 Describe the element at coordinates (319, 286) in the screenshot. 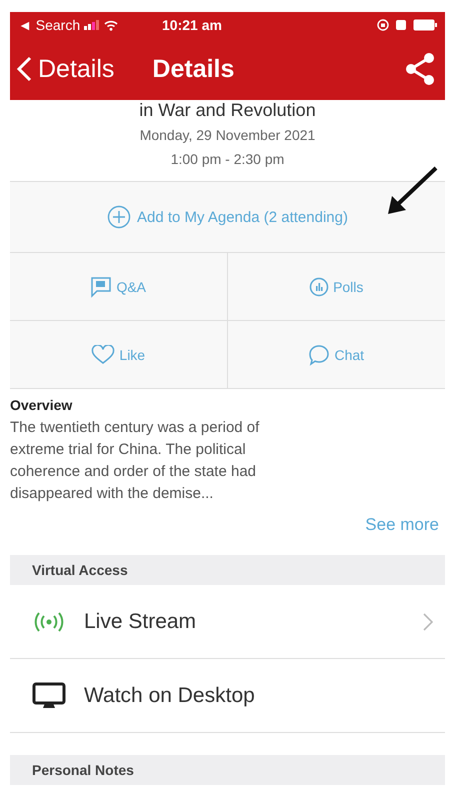

I see `bar-chart-icon` at that location.